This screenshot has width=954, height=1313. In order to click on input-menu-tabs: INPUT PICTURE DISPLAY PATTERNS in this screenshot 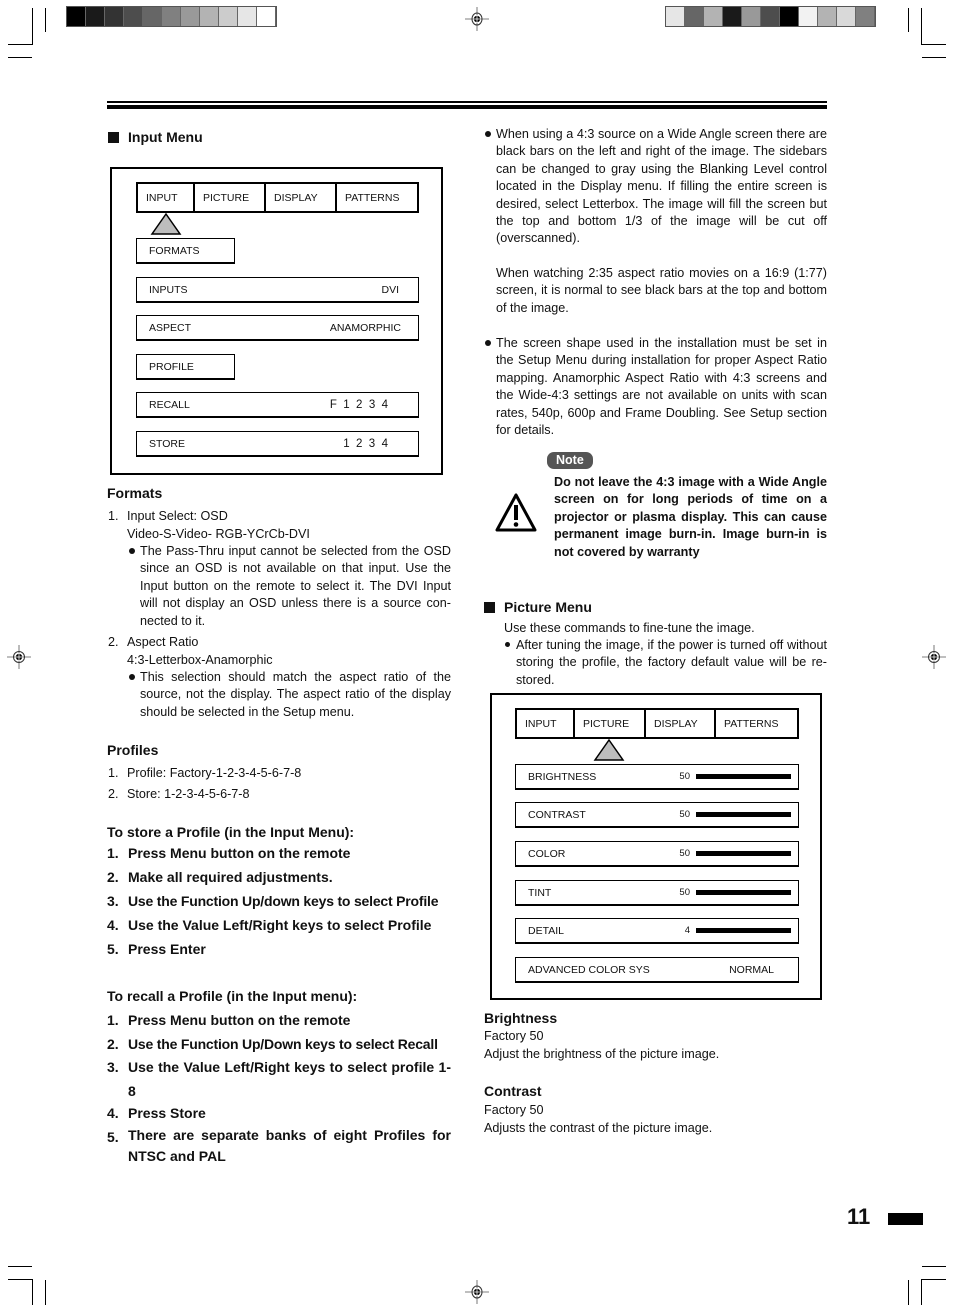, I will do `click(277, 197)`.